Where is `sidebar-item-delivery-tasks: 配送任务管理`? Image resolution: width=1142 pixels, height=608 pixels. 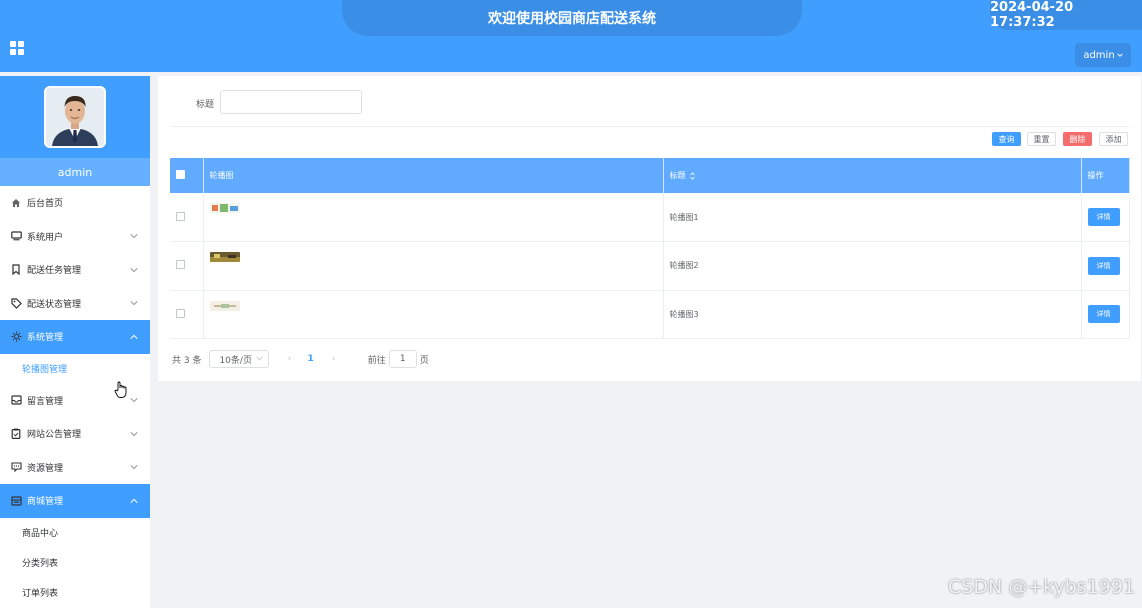
sidebar-item-delivery-tasks: 配送任务管理 is located at coordinates (75, 270).